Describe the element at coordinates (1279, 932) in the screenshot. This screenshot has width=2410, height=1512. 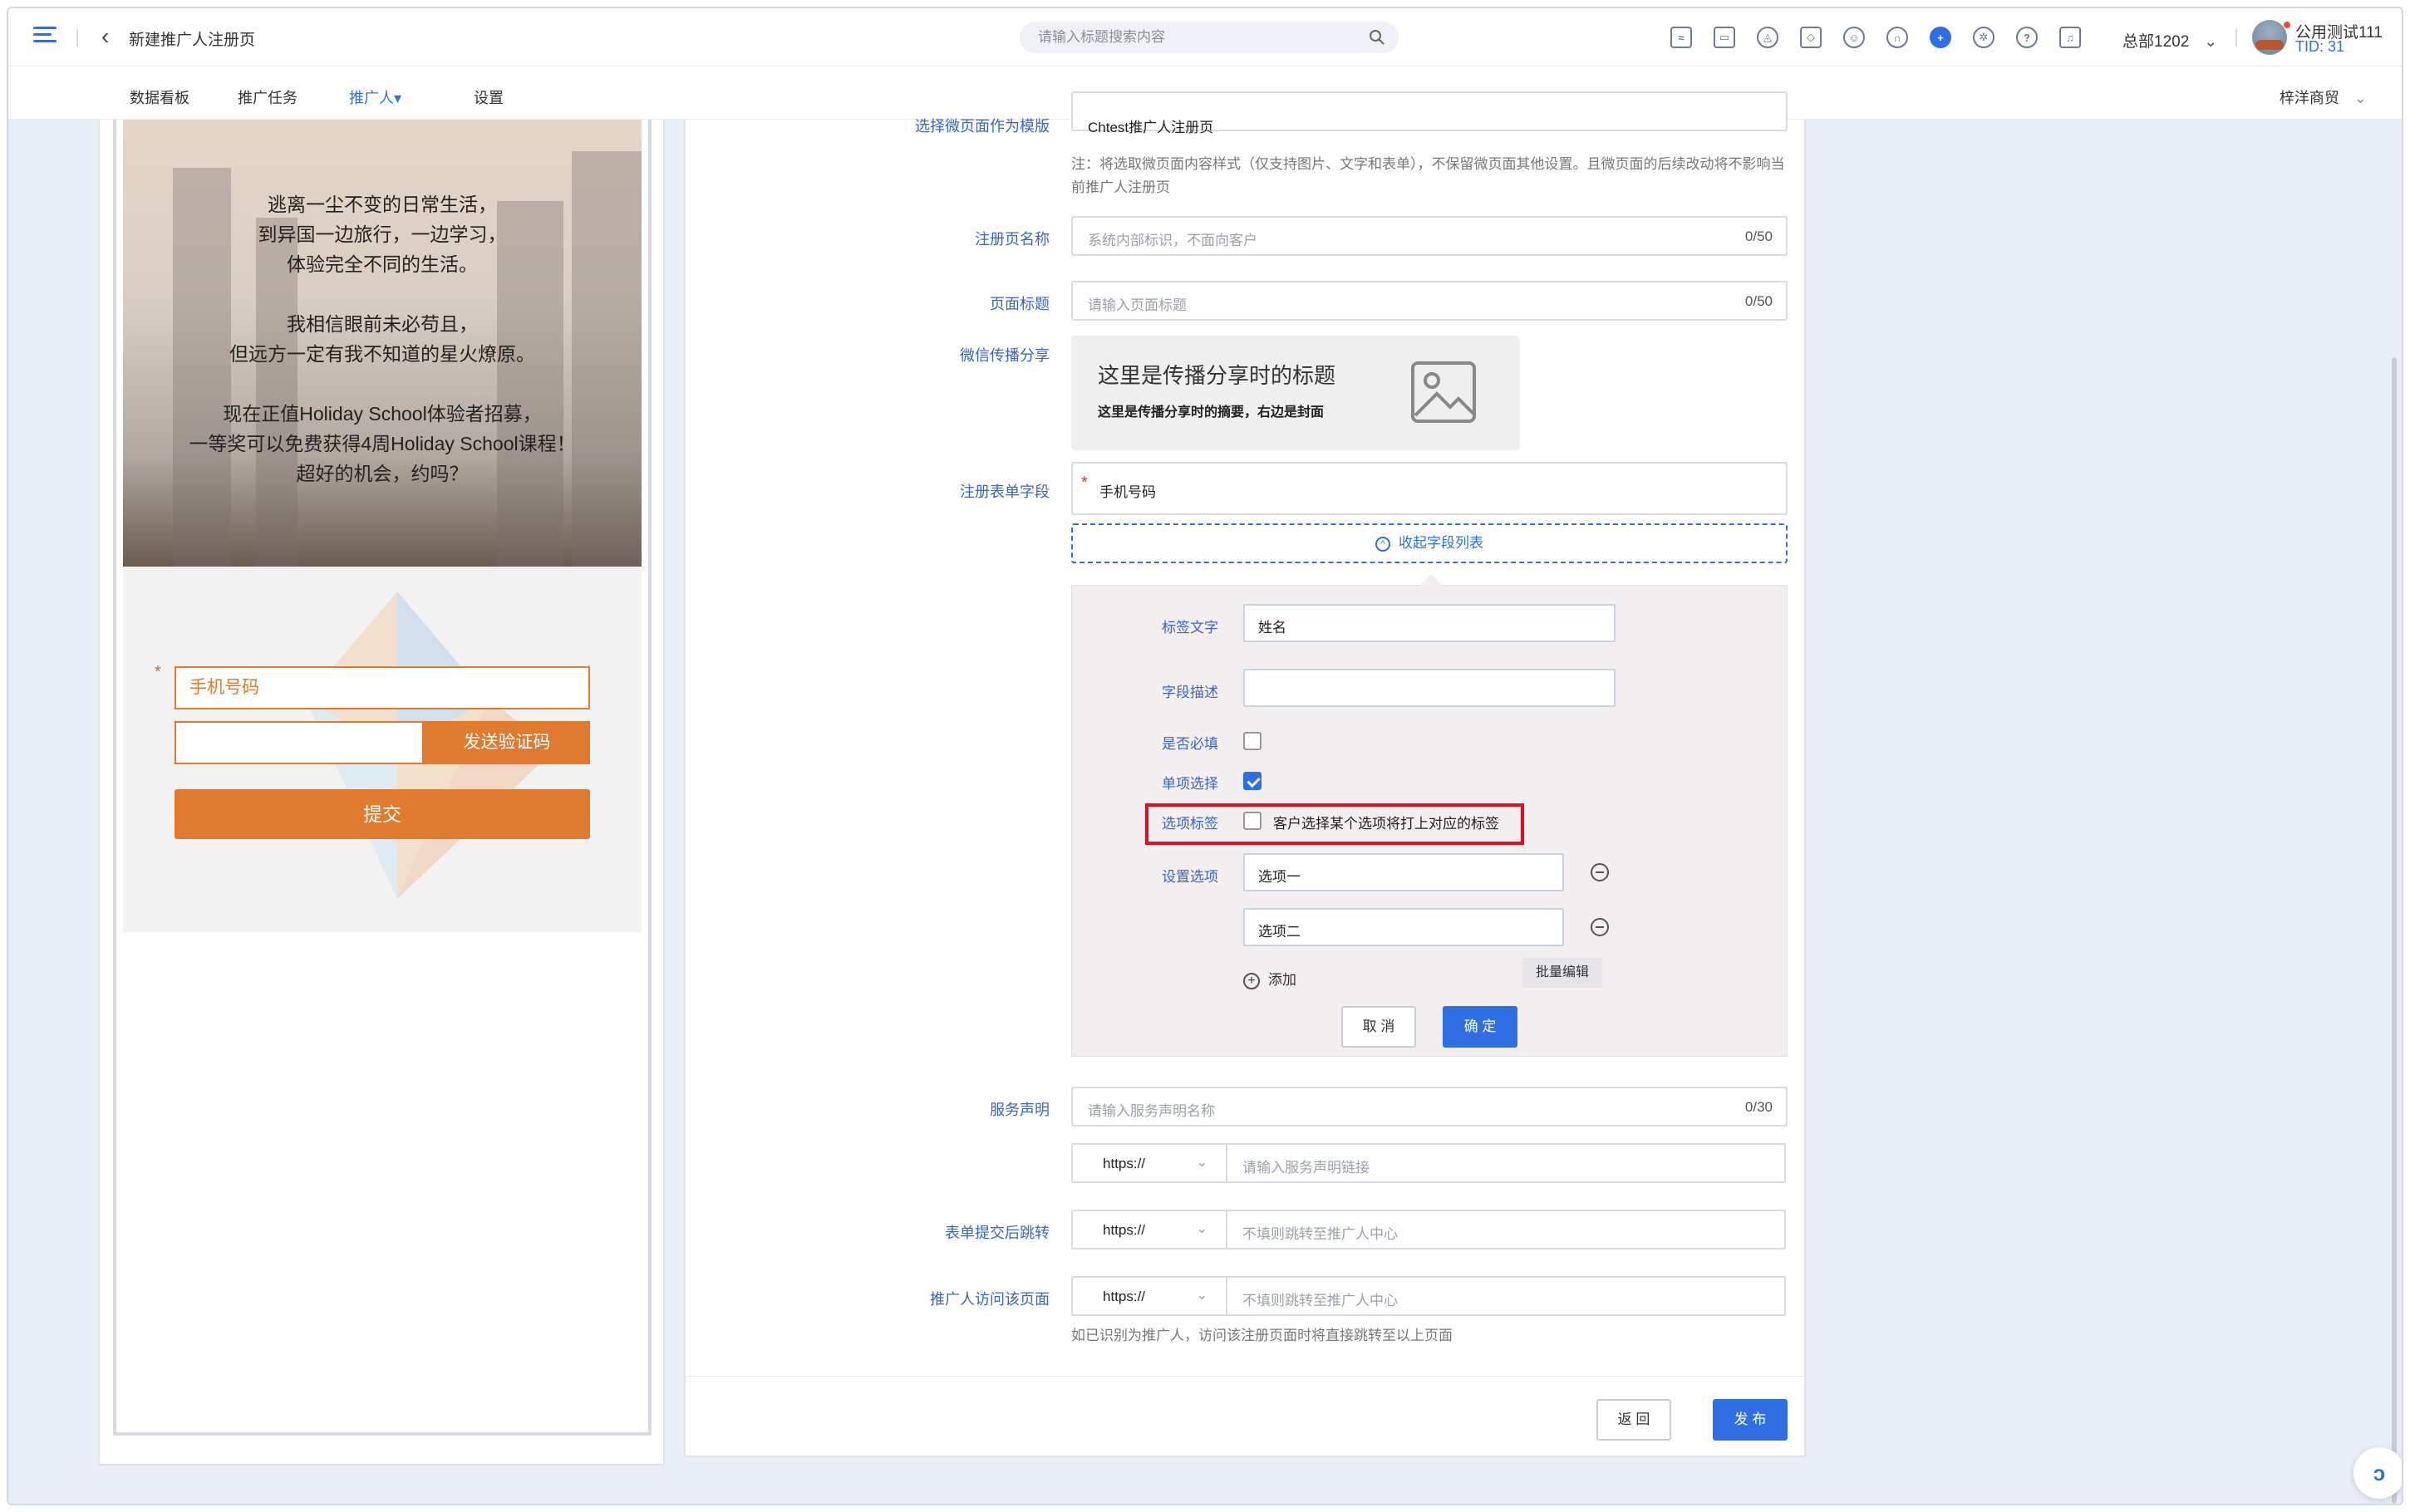
I see `option-value: 选项二` at that location.